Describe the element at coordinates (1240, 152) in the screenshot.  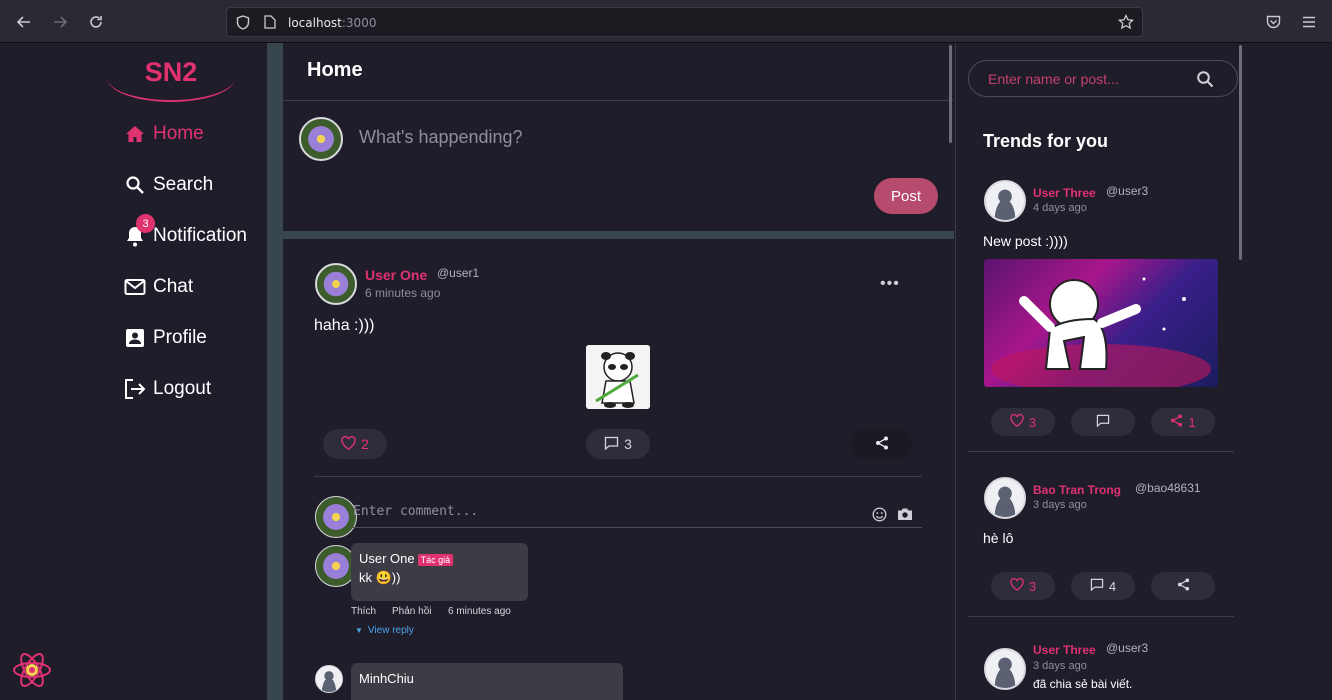
I see `right-scrollbar` at that location.